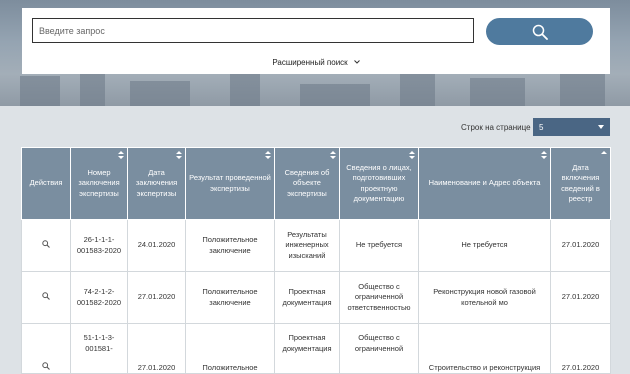  What do you see at coordinates (484, 183) in the screenshot?
I see `col-name-address: Наименование и Адрес объекта` at bounding box center [484, 183].